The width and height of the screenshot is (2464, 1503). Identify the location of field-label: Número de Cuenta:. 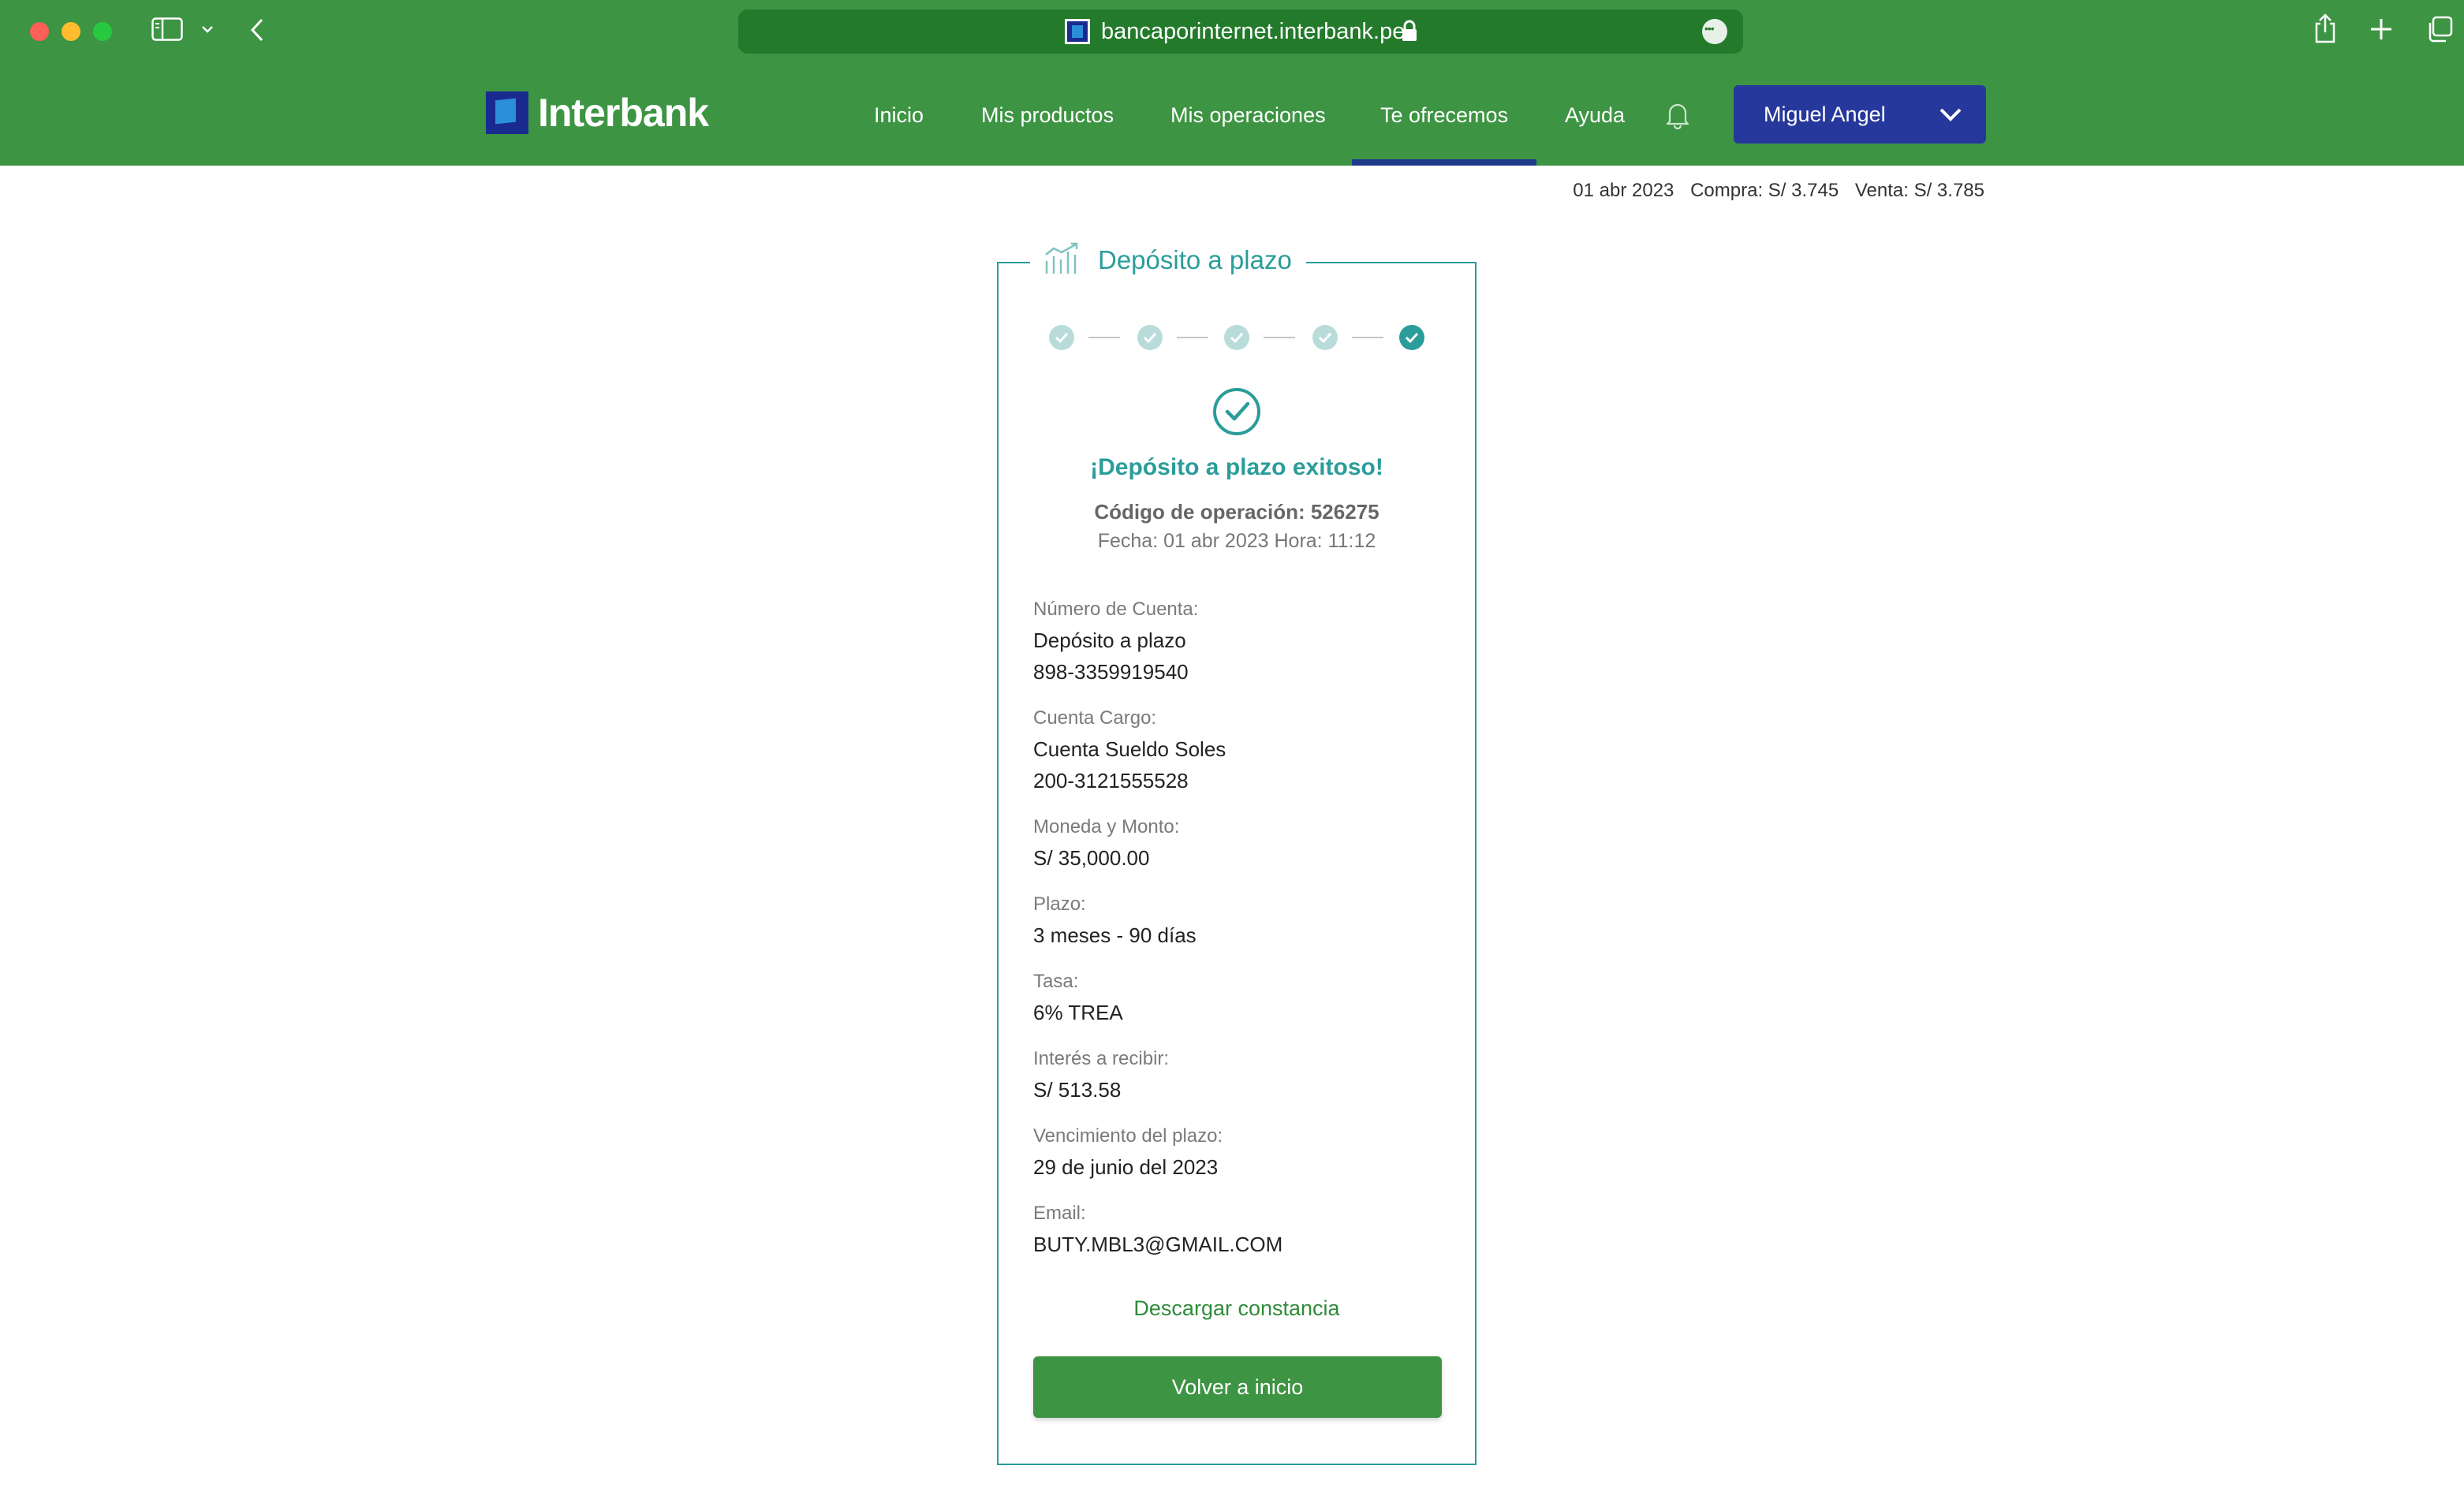
(1116, 609).